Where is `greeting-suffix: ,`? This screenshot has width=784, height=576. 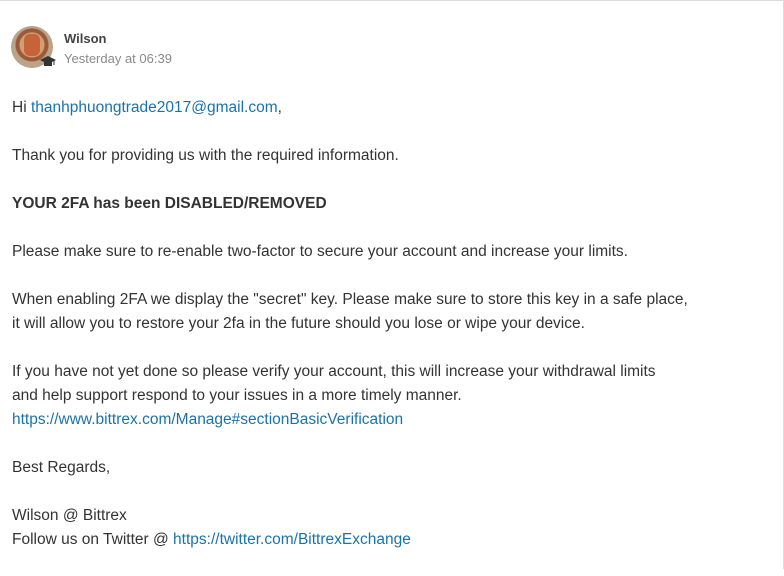 greeting-suffix: , is located at coordinates (279, 107).